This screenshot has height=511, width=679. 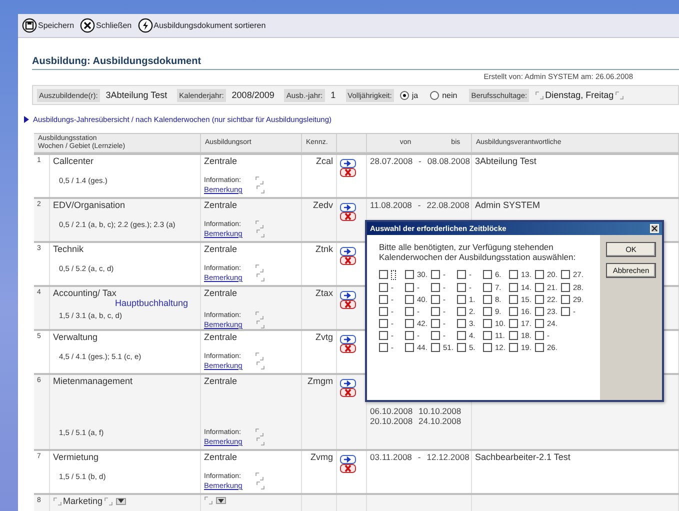 I want to click on station-name: Callcenter, so click(x=73, y=161).